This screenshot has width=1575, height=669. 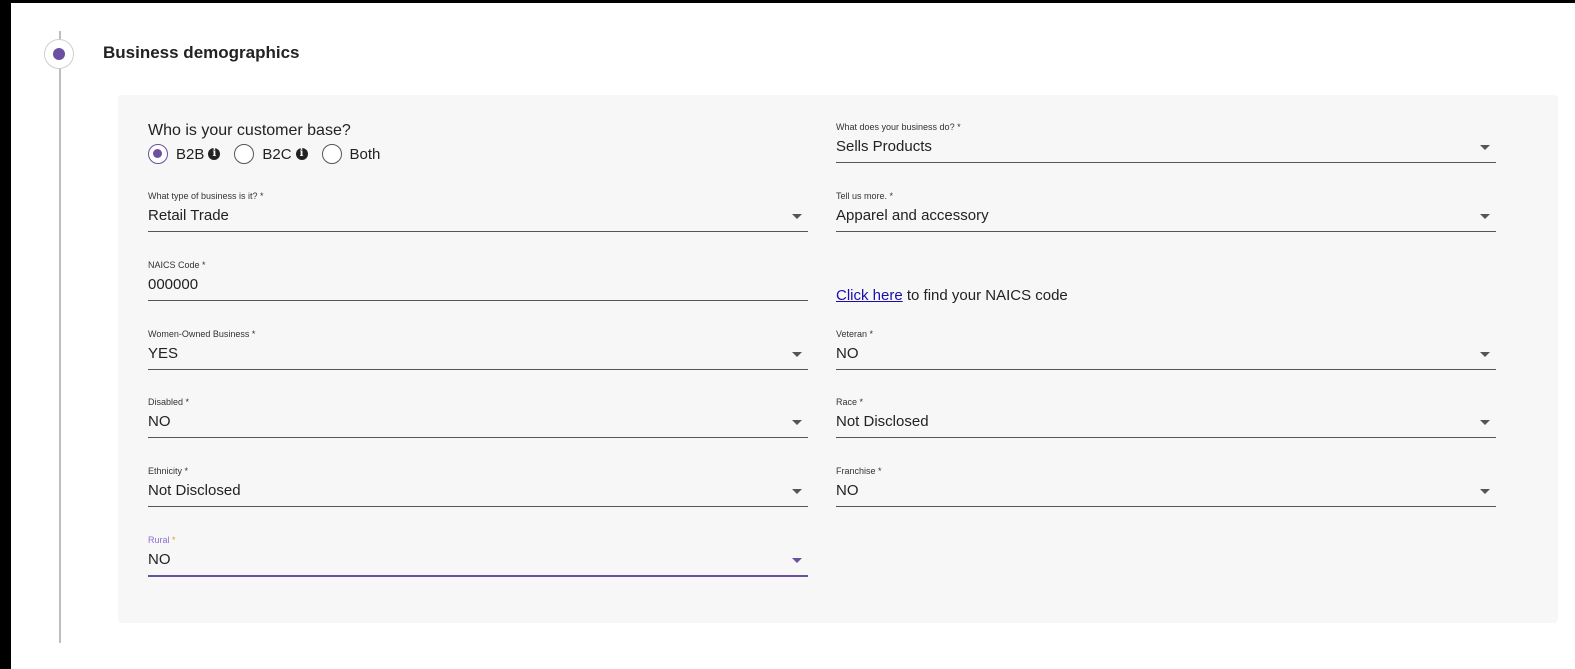 I want to click on race-value: Not Disclosed, so click(x=882, y=421).